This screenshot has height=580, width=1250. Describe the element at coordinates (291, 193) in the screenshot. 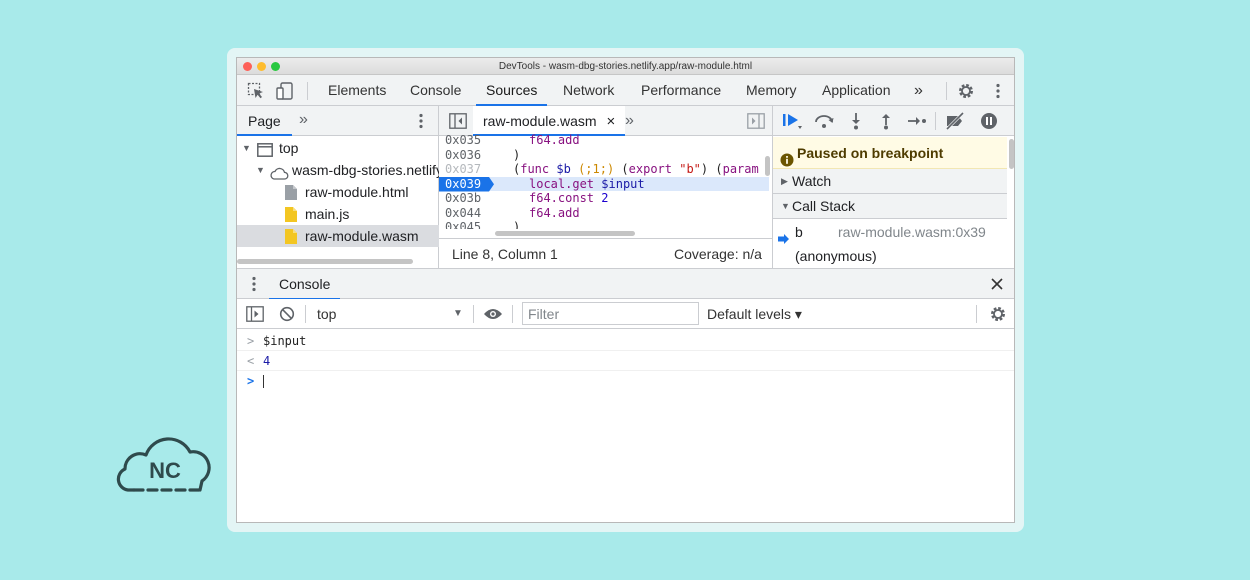

I see `file-icon` at that location.